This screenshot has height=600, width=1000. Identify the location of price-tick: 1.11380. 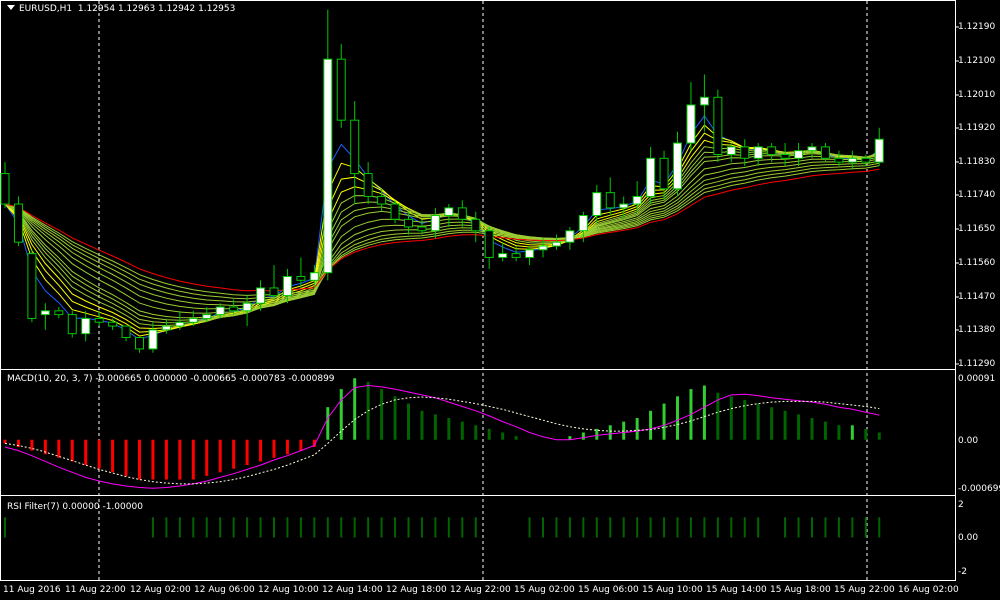
(977, 330).